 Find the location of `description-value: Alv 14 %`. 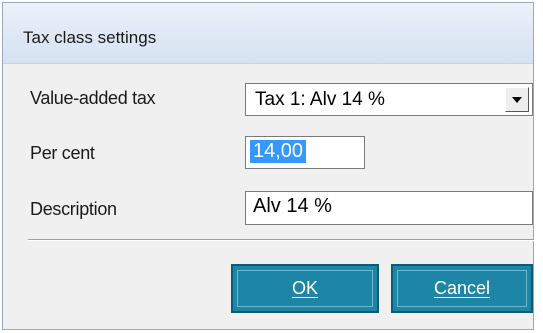

description-value: Alv 14 % is located at coordinates (292, 206).